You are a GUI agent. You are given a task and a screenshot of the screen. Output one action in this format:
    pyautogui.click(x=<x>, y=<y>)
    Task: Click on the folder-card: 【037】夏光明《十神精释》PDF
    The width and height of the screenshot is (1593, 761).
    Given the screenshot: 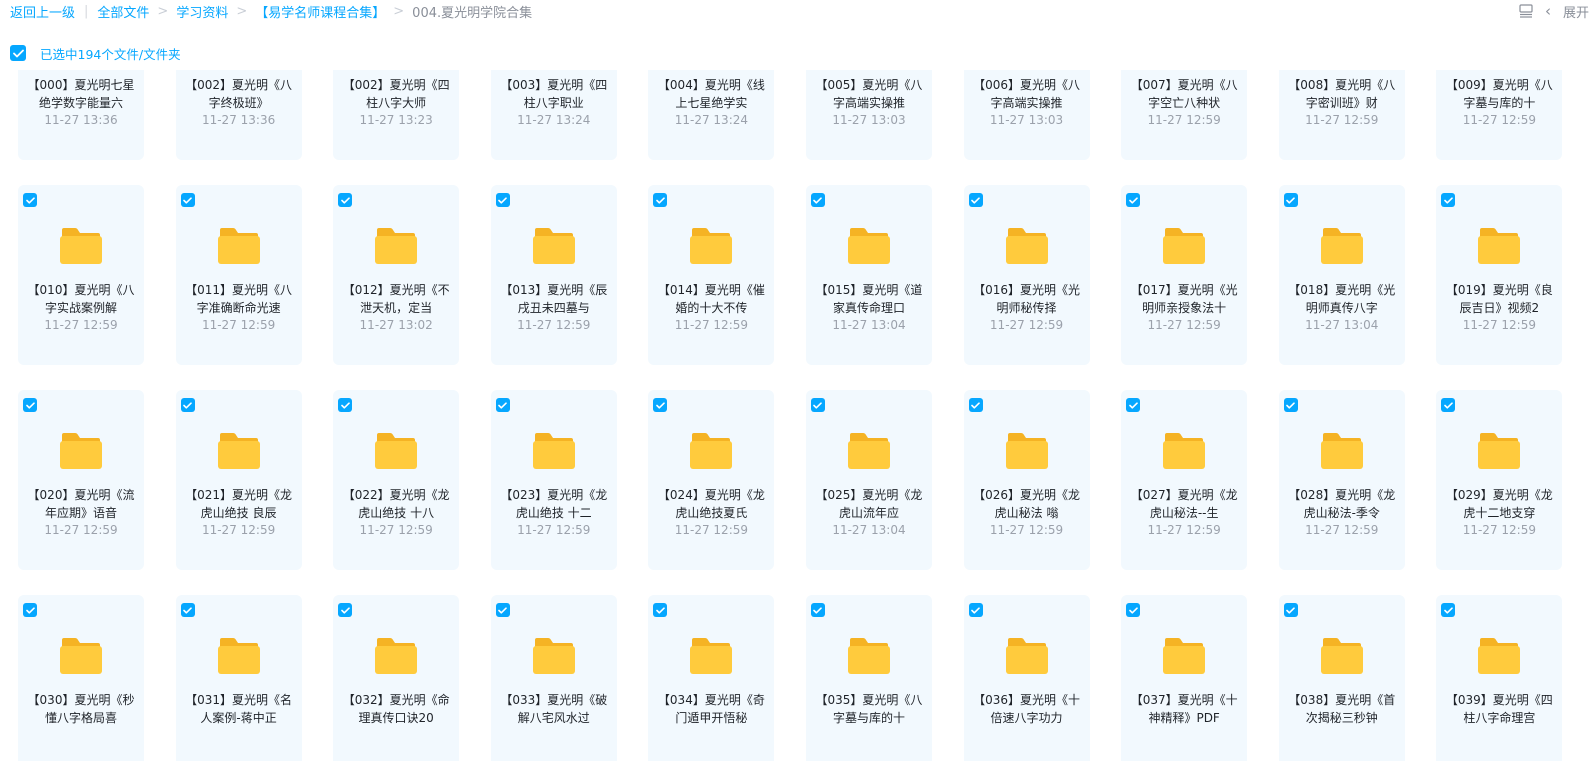 What is the action you would take?
    pyautogui.click(x=1184, y=678)
    